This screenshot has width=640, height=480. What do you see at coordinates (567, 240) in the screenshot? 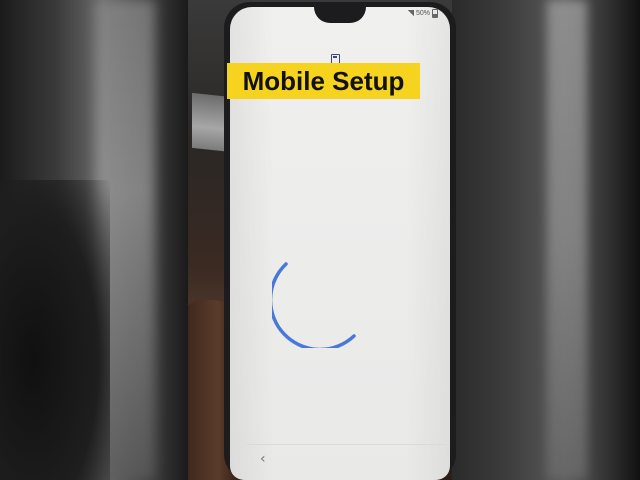
I see `blurred-right-highlight` at bounding box center [567, 240].